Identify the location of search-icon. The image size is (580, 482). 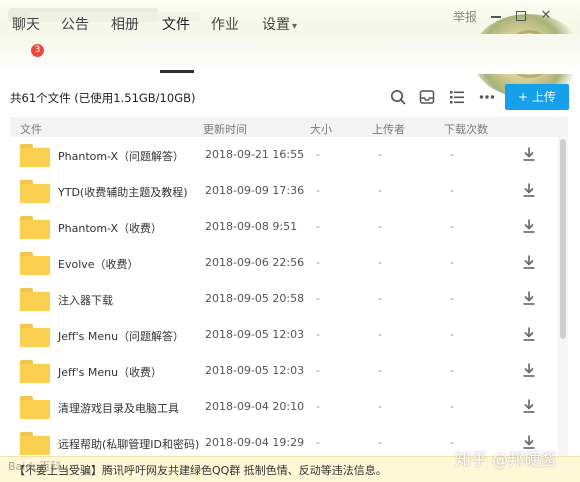
(398, 97).